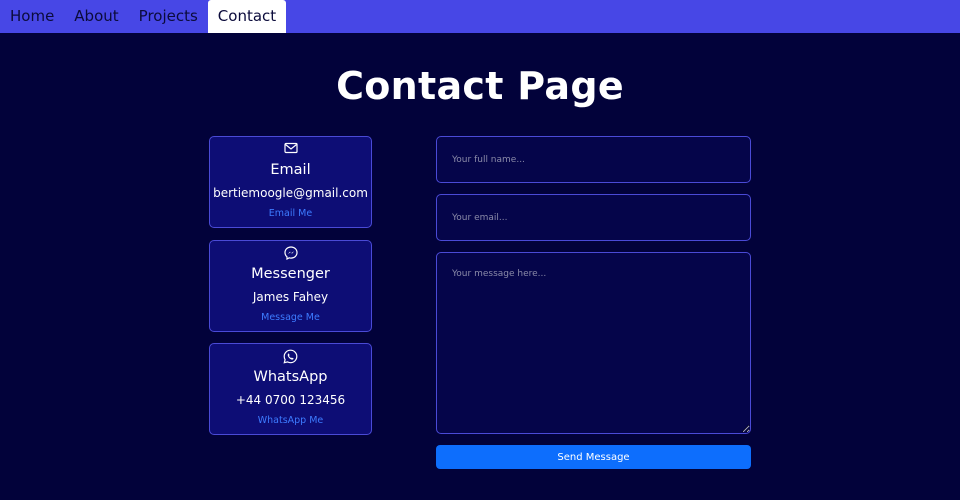 The height and width of the screenshot is (500, 960). I want to click on message-me-link: Message Me, so click(290, 317).